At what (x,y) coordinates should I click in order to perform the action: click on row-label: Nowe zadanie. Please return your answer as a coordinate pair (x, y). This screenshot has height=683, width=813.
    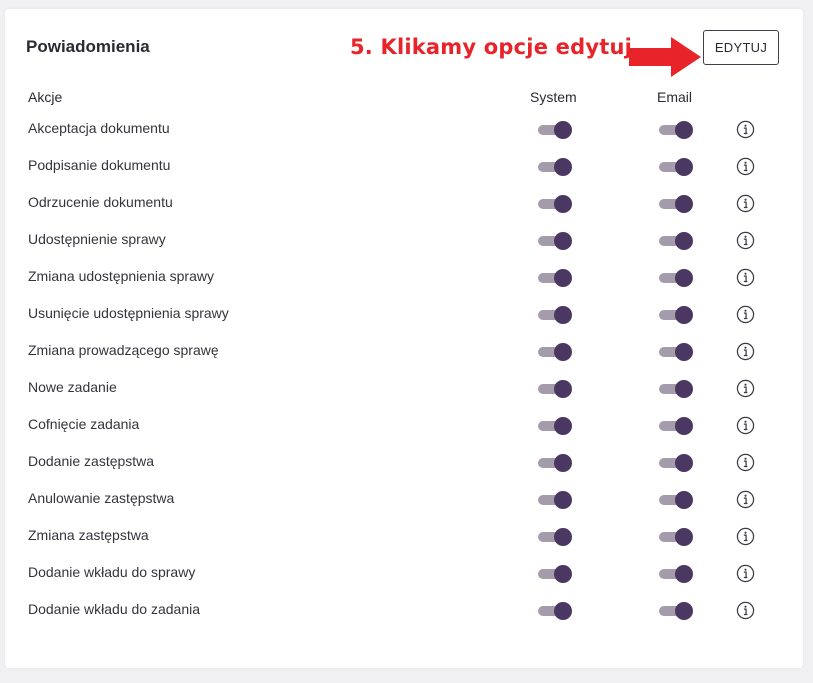
    Looking at the image, I should click on (72, 387).